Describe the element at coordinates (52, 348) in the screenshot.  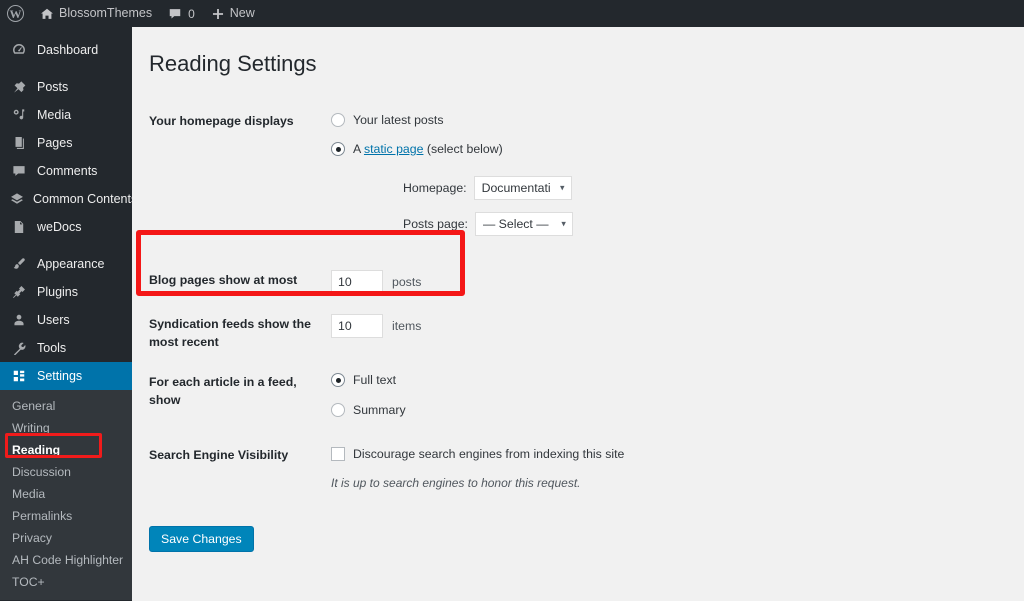
I see `sidebar-label: Tools` at that location.